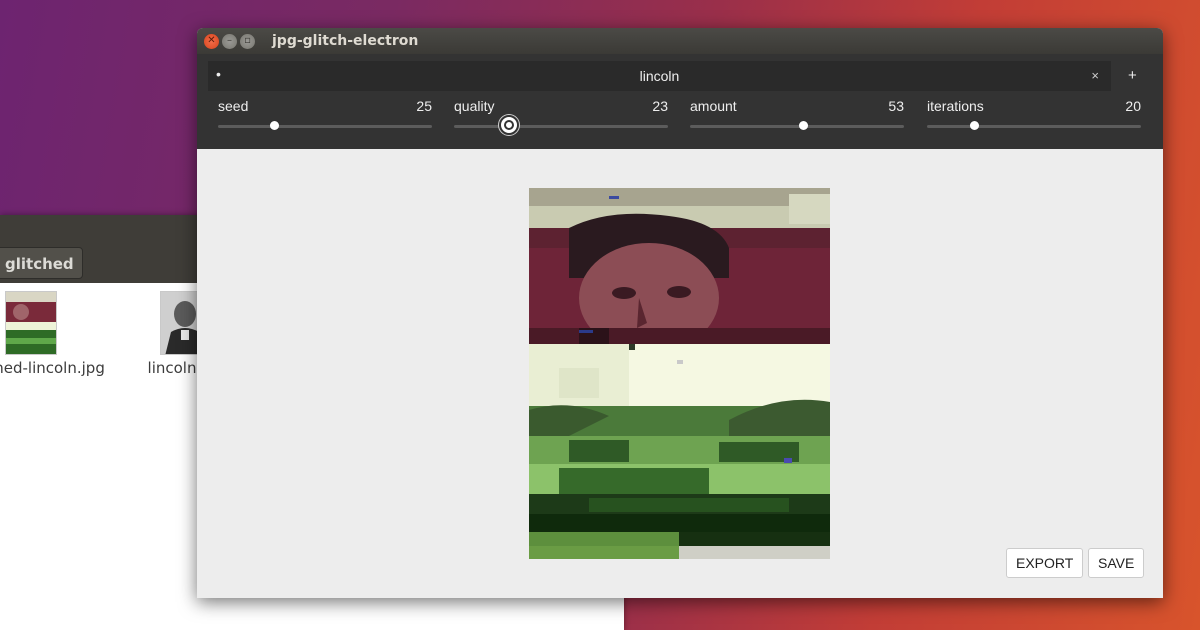 The height and width of the screenshot is (630, 1200). What do you see at coordinates (1045, 563) in the screenshot?
I see `export-button: EXPORT` at bounding box center [1045, 563].